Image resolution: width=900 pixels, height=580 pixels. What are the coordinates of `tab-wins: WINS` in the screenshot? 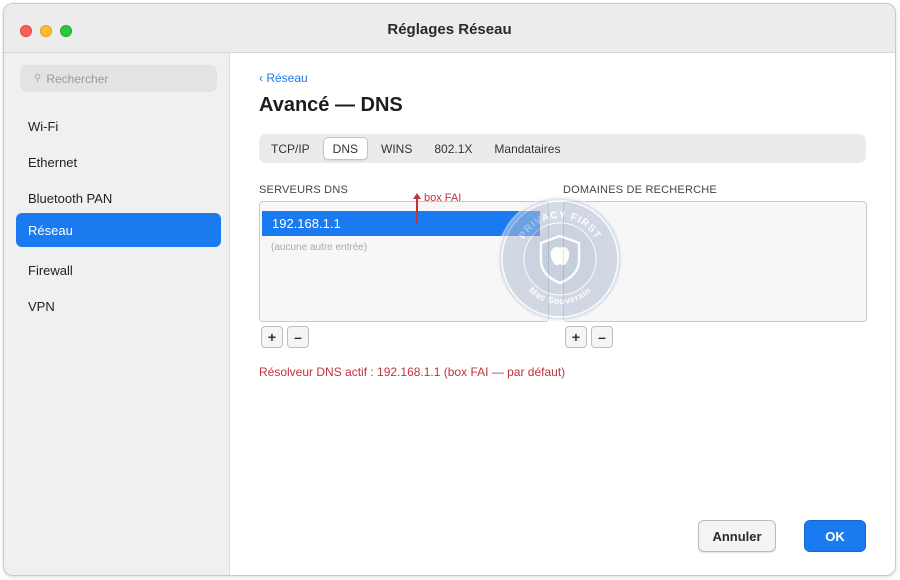 It's located at (396, 148).